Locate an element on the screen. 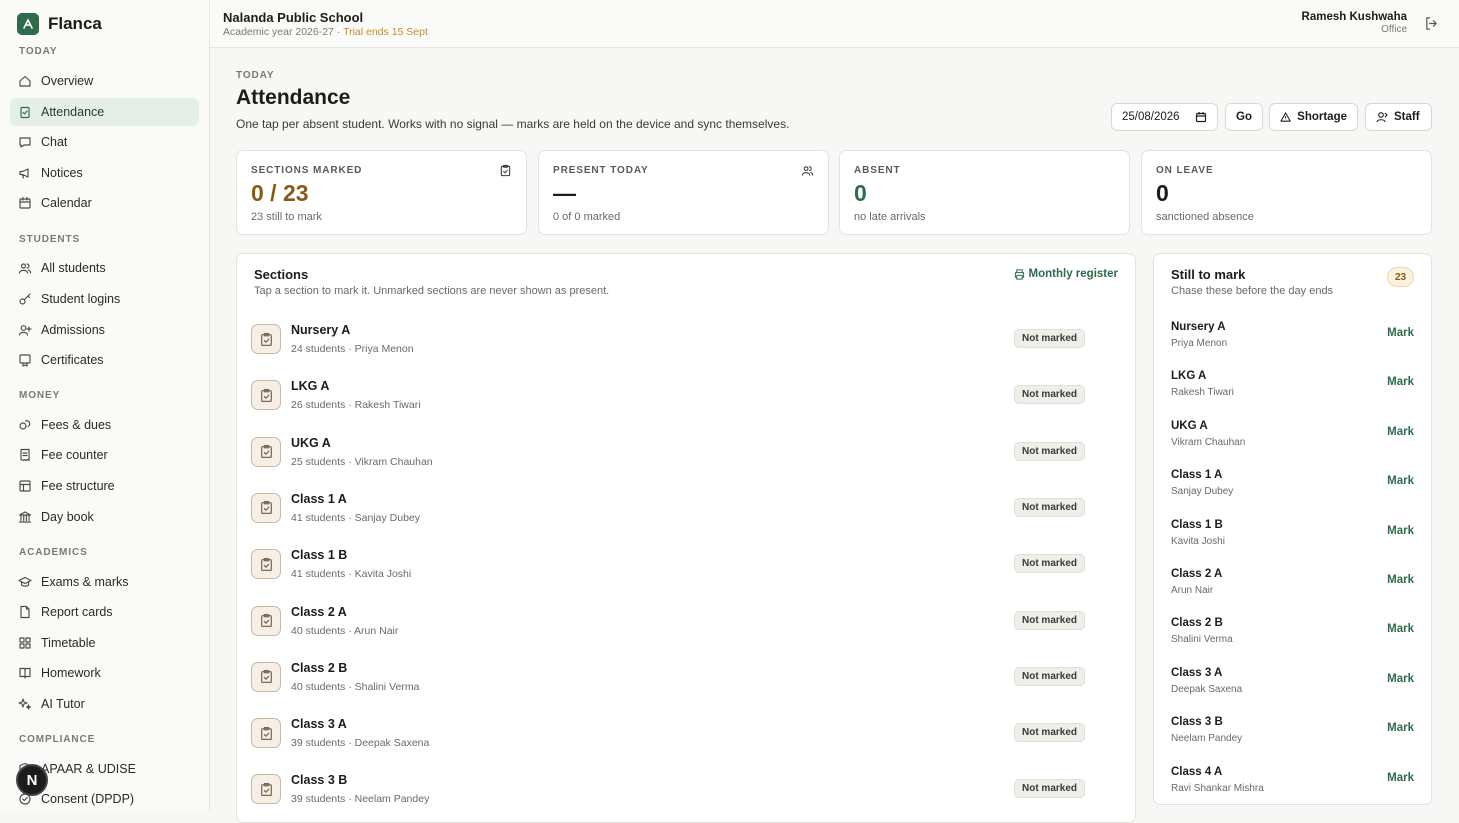 The image size is (1459, 823). nav-section-label: COMPLIANCE is located at coordinates (57, 739).